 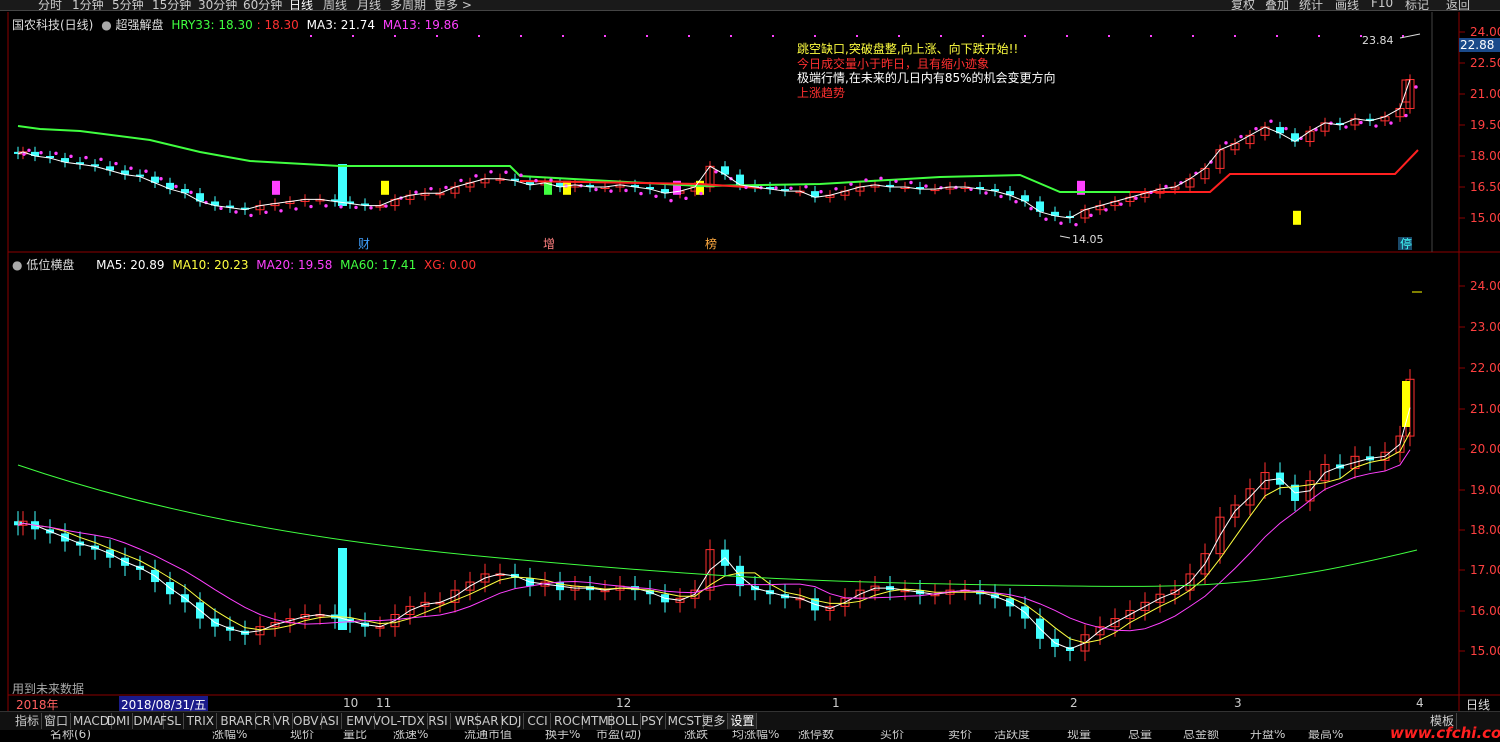 What do you see at coordinates (488, 736) in the screenshot?
I see `column-header: 流通市值` at bounding box center [488, 736].